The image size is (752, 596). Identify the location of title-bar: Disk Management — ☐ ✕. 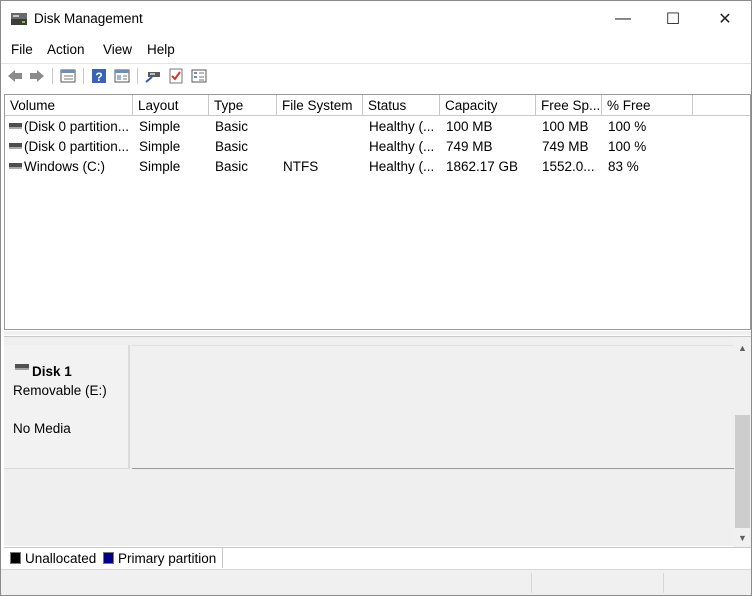
(376, 19).